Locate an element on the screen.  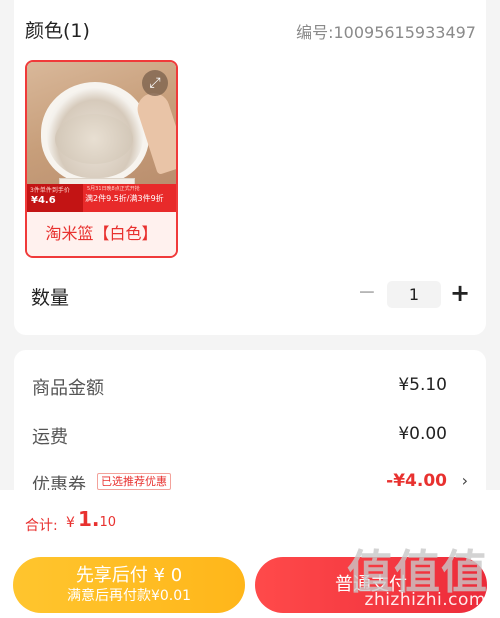
promo-strip: 3件单件到手价 ¥4.6 5月31日晚8点正式开抢 满2件9.5折/满3件9折 is located at coordinates (101, 198).